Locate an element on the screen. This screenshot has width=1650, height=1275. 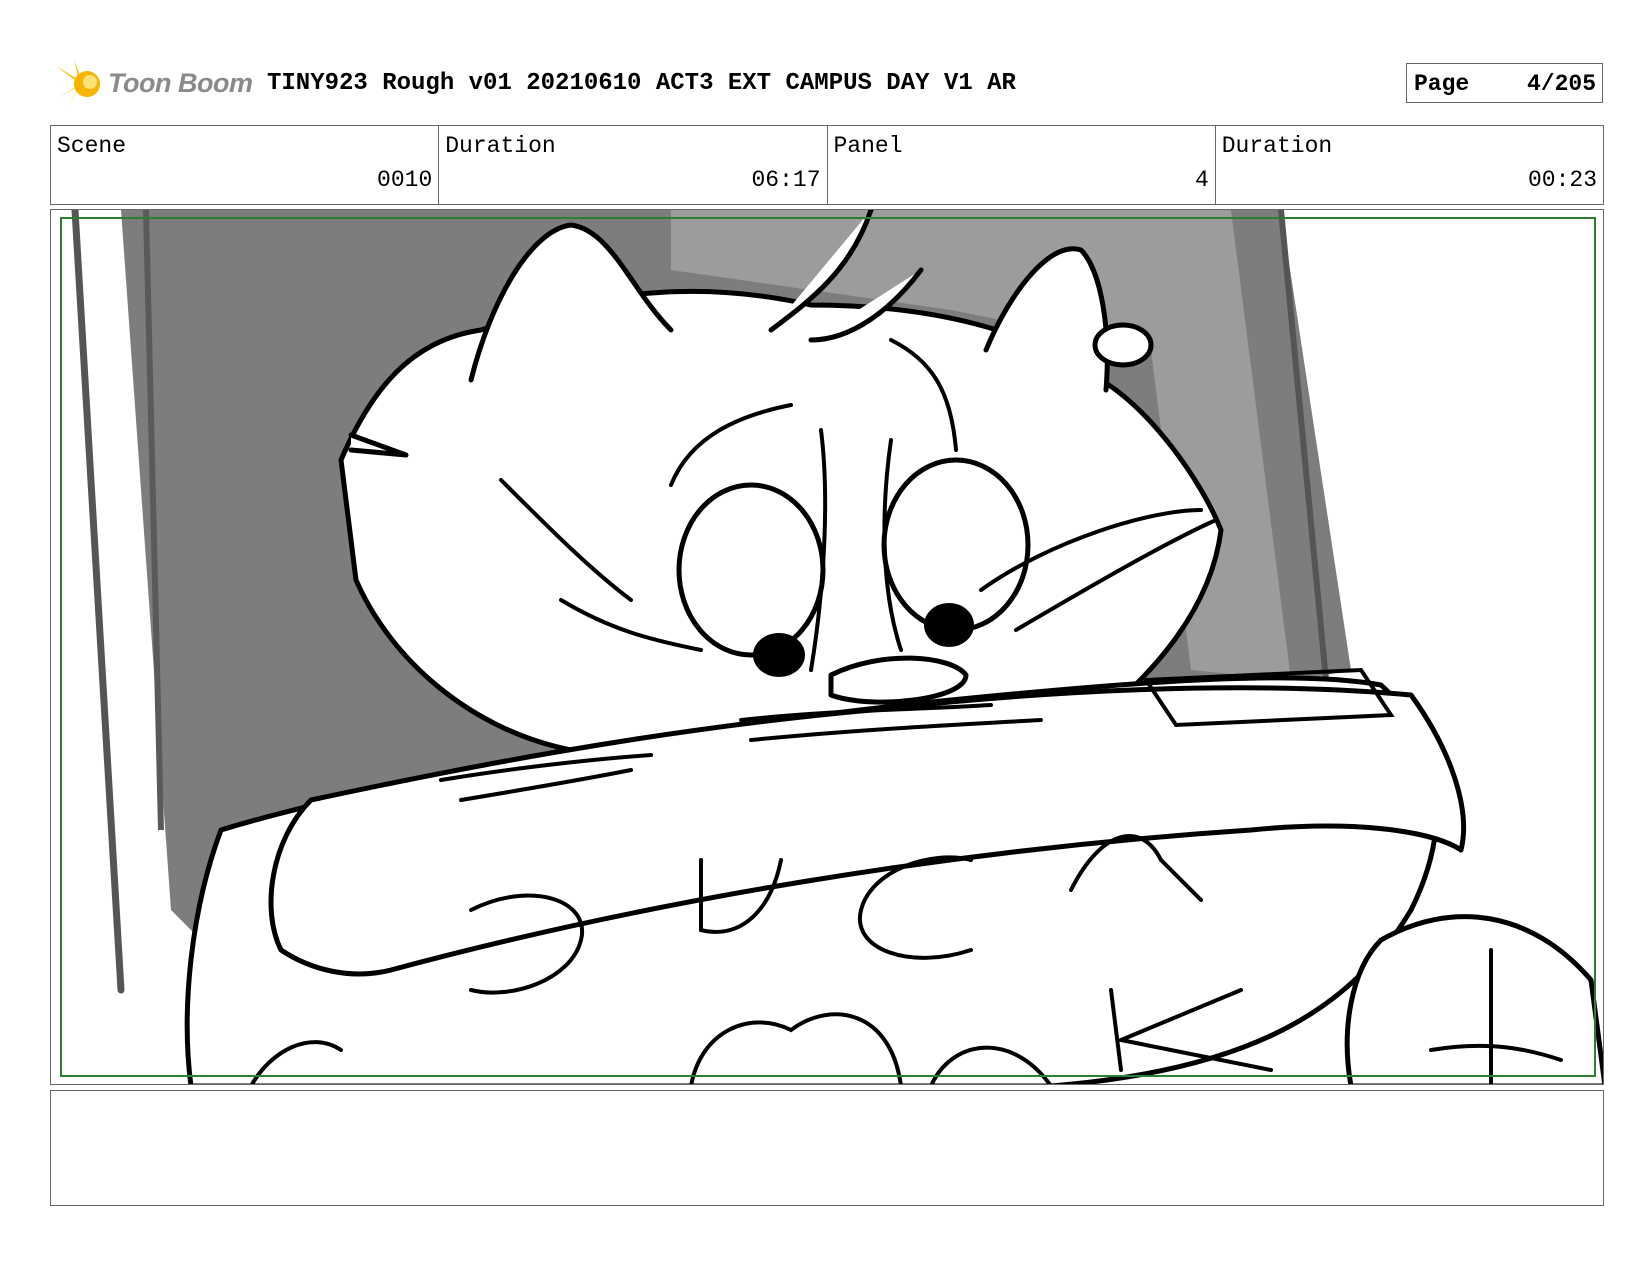
panel-duration-value: 00:23 is located at coordinates (1562, 180).